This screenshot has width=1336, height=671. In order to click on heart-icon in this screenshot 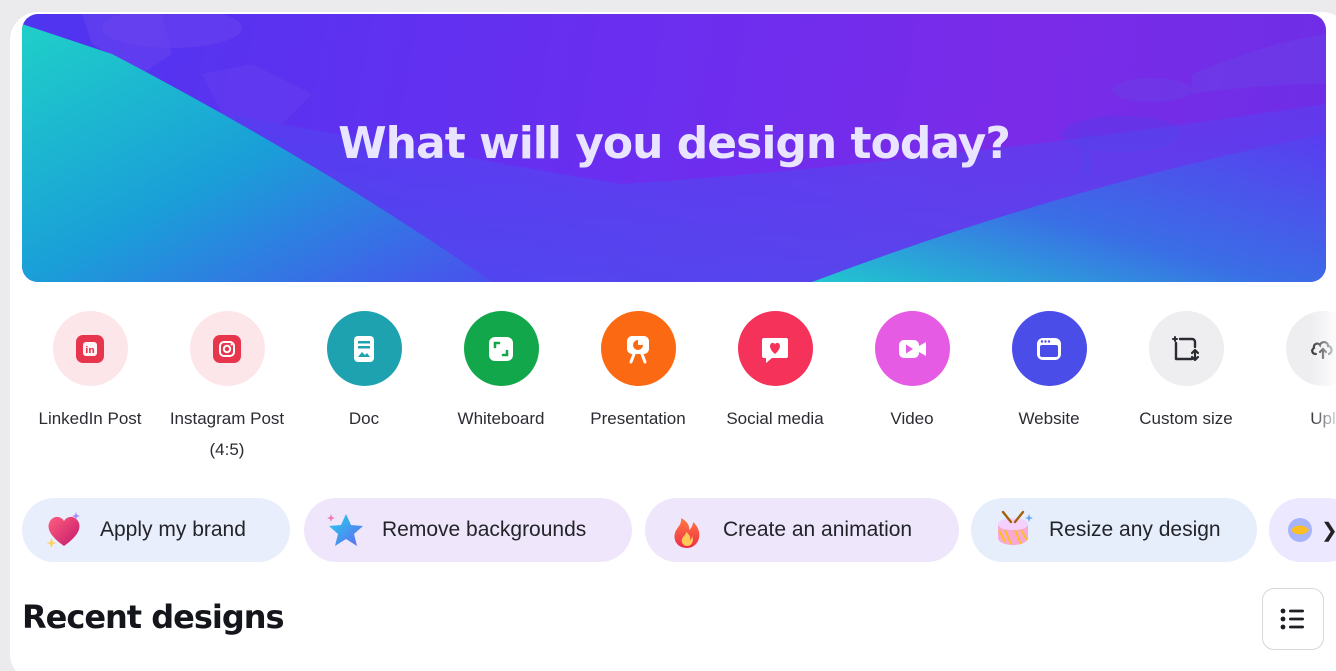, I will do `click(775, 350)`.